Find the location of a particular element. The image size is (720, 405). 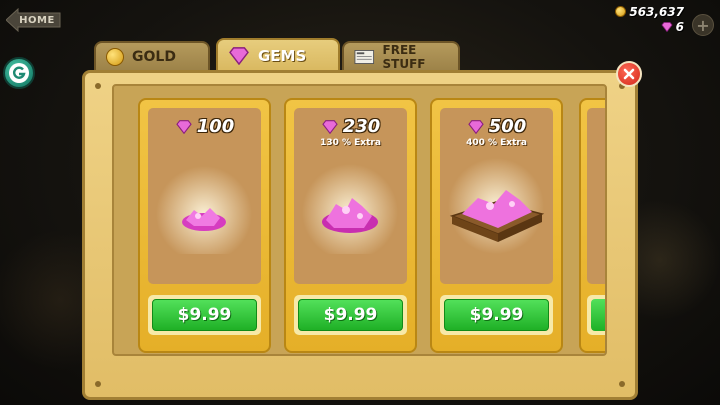

close-icon is located at coordinates (629, 74).